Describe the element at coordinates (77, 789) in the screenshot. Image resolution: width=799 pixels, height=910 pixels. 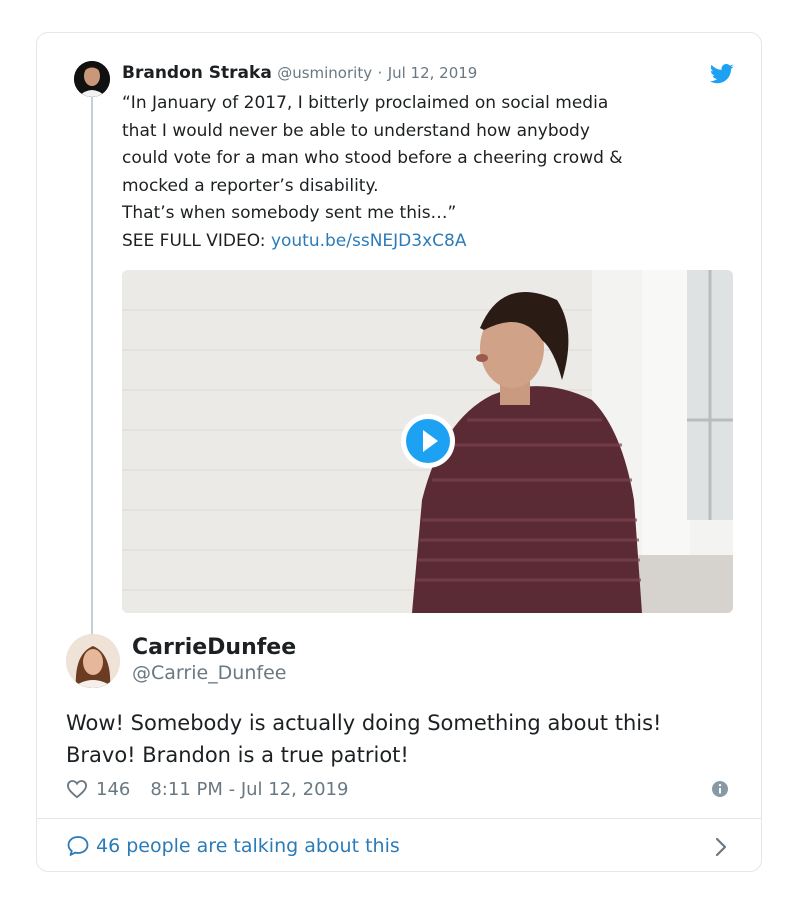
I see `heart-icon` at that location.